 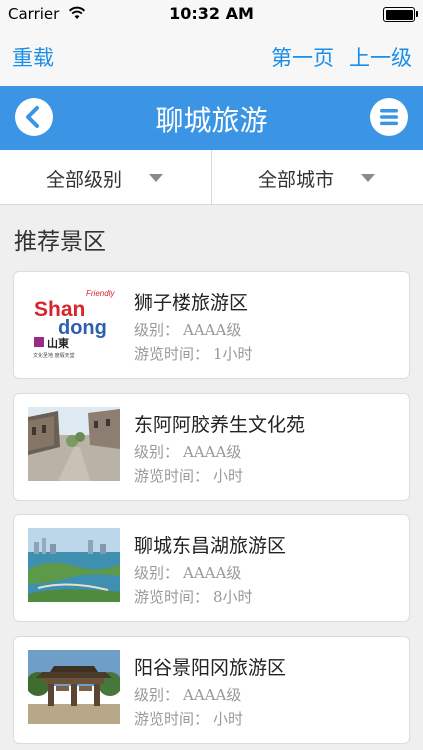 I want to click on shandong-logo-image: Friendly Shan dong 山東 文化圣地 度假天堂, so click(x=74, y=322).